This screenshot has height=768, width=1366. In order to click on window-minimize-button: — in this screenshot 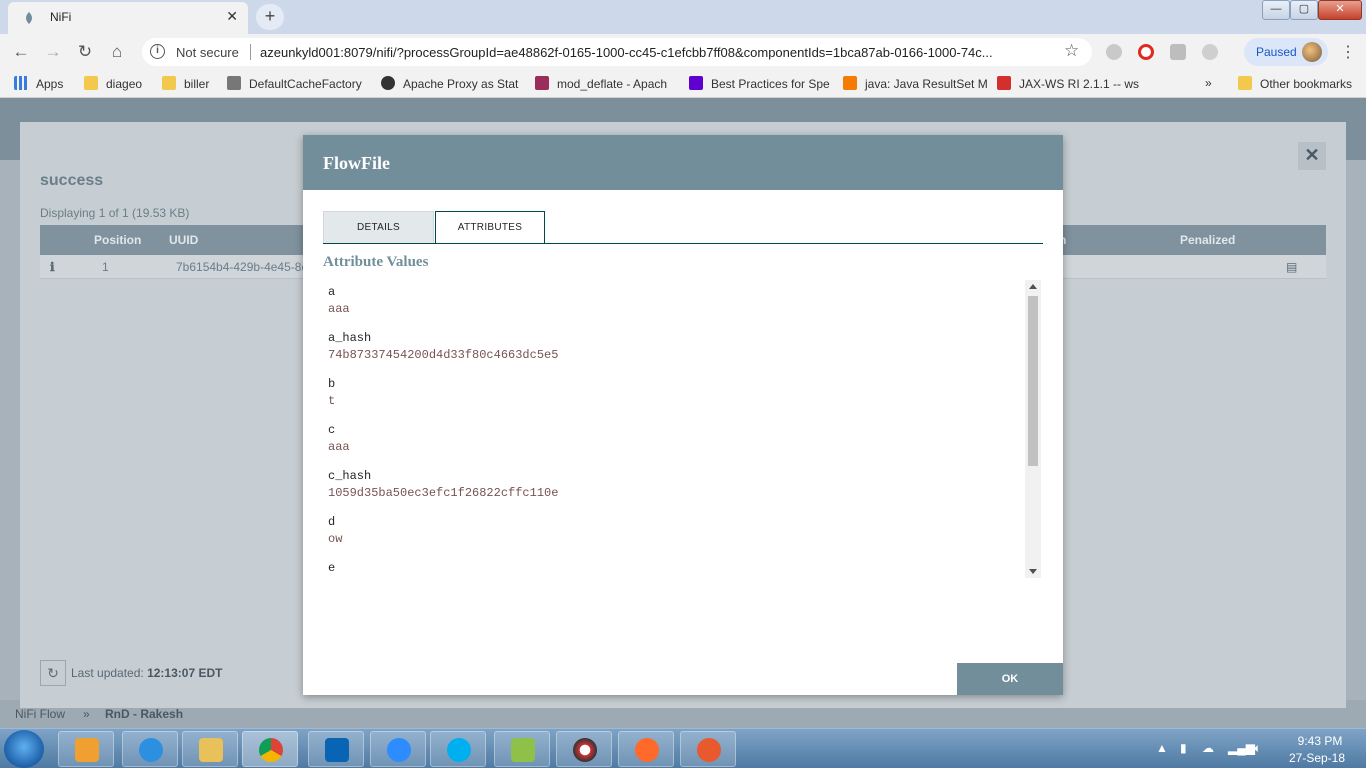, I will do `click(1276, 10)`.